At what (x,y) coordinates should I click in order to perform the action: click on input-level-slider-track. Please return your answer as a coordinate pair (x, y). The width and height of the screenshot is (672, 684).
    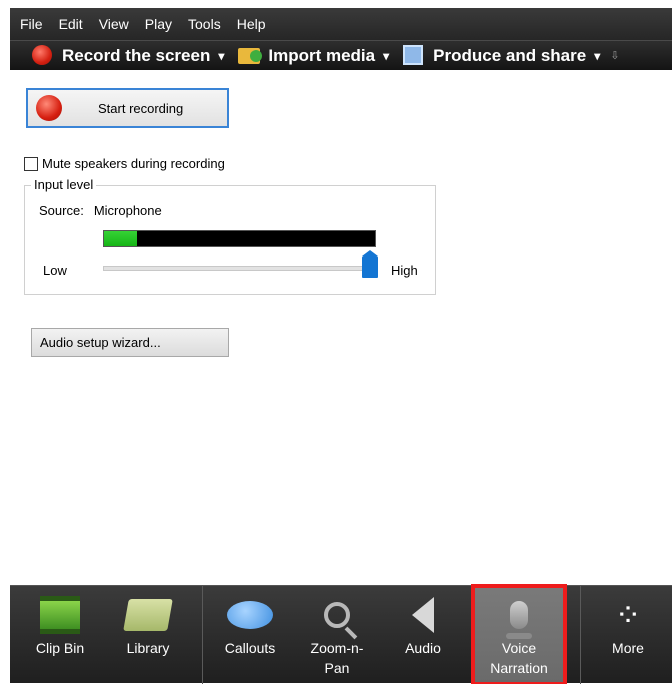
    Looking at the image, I should click on (238, 268).